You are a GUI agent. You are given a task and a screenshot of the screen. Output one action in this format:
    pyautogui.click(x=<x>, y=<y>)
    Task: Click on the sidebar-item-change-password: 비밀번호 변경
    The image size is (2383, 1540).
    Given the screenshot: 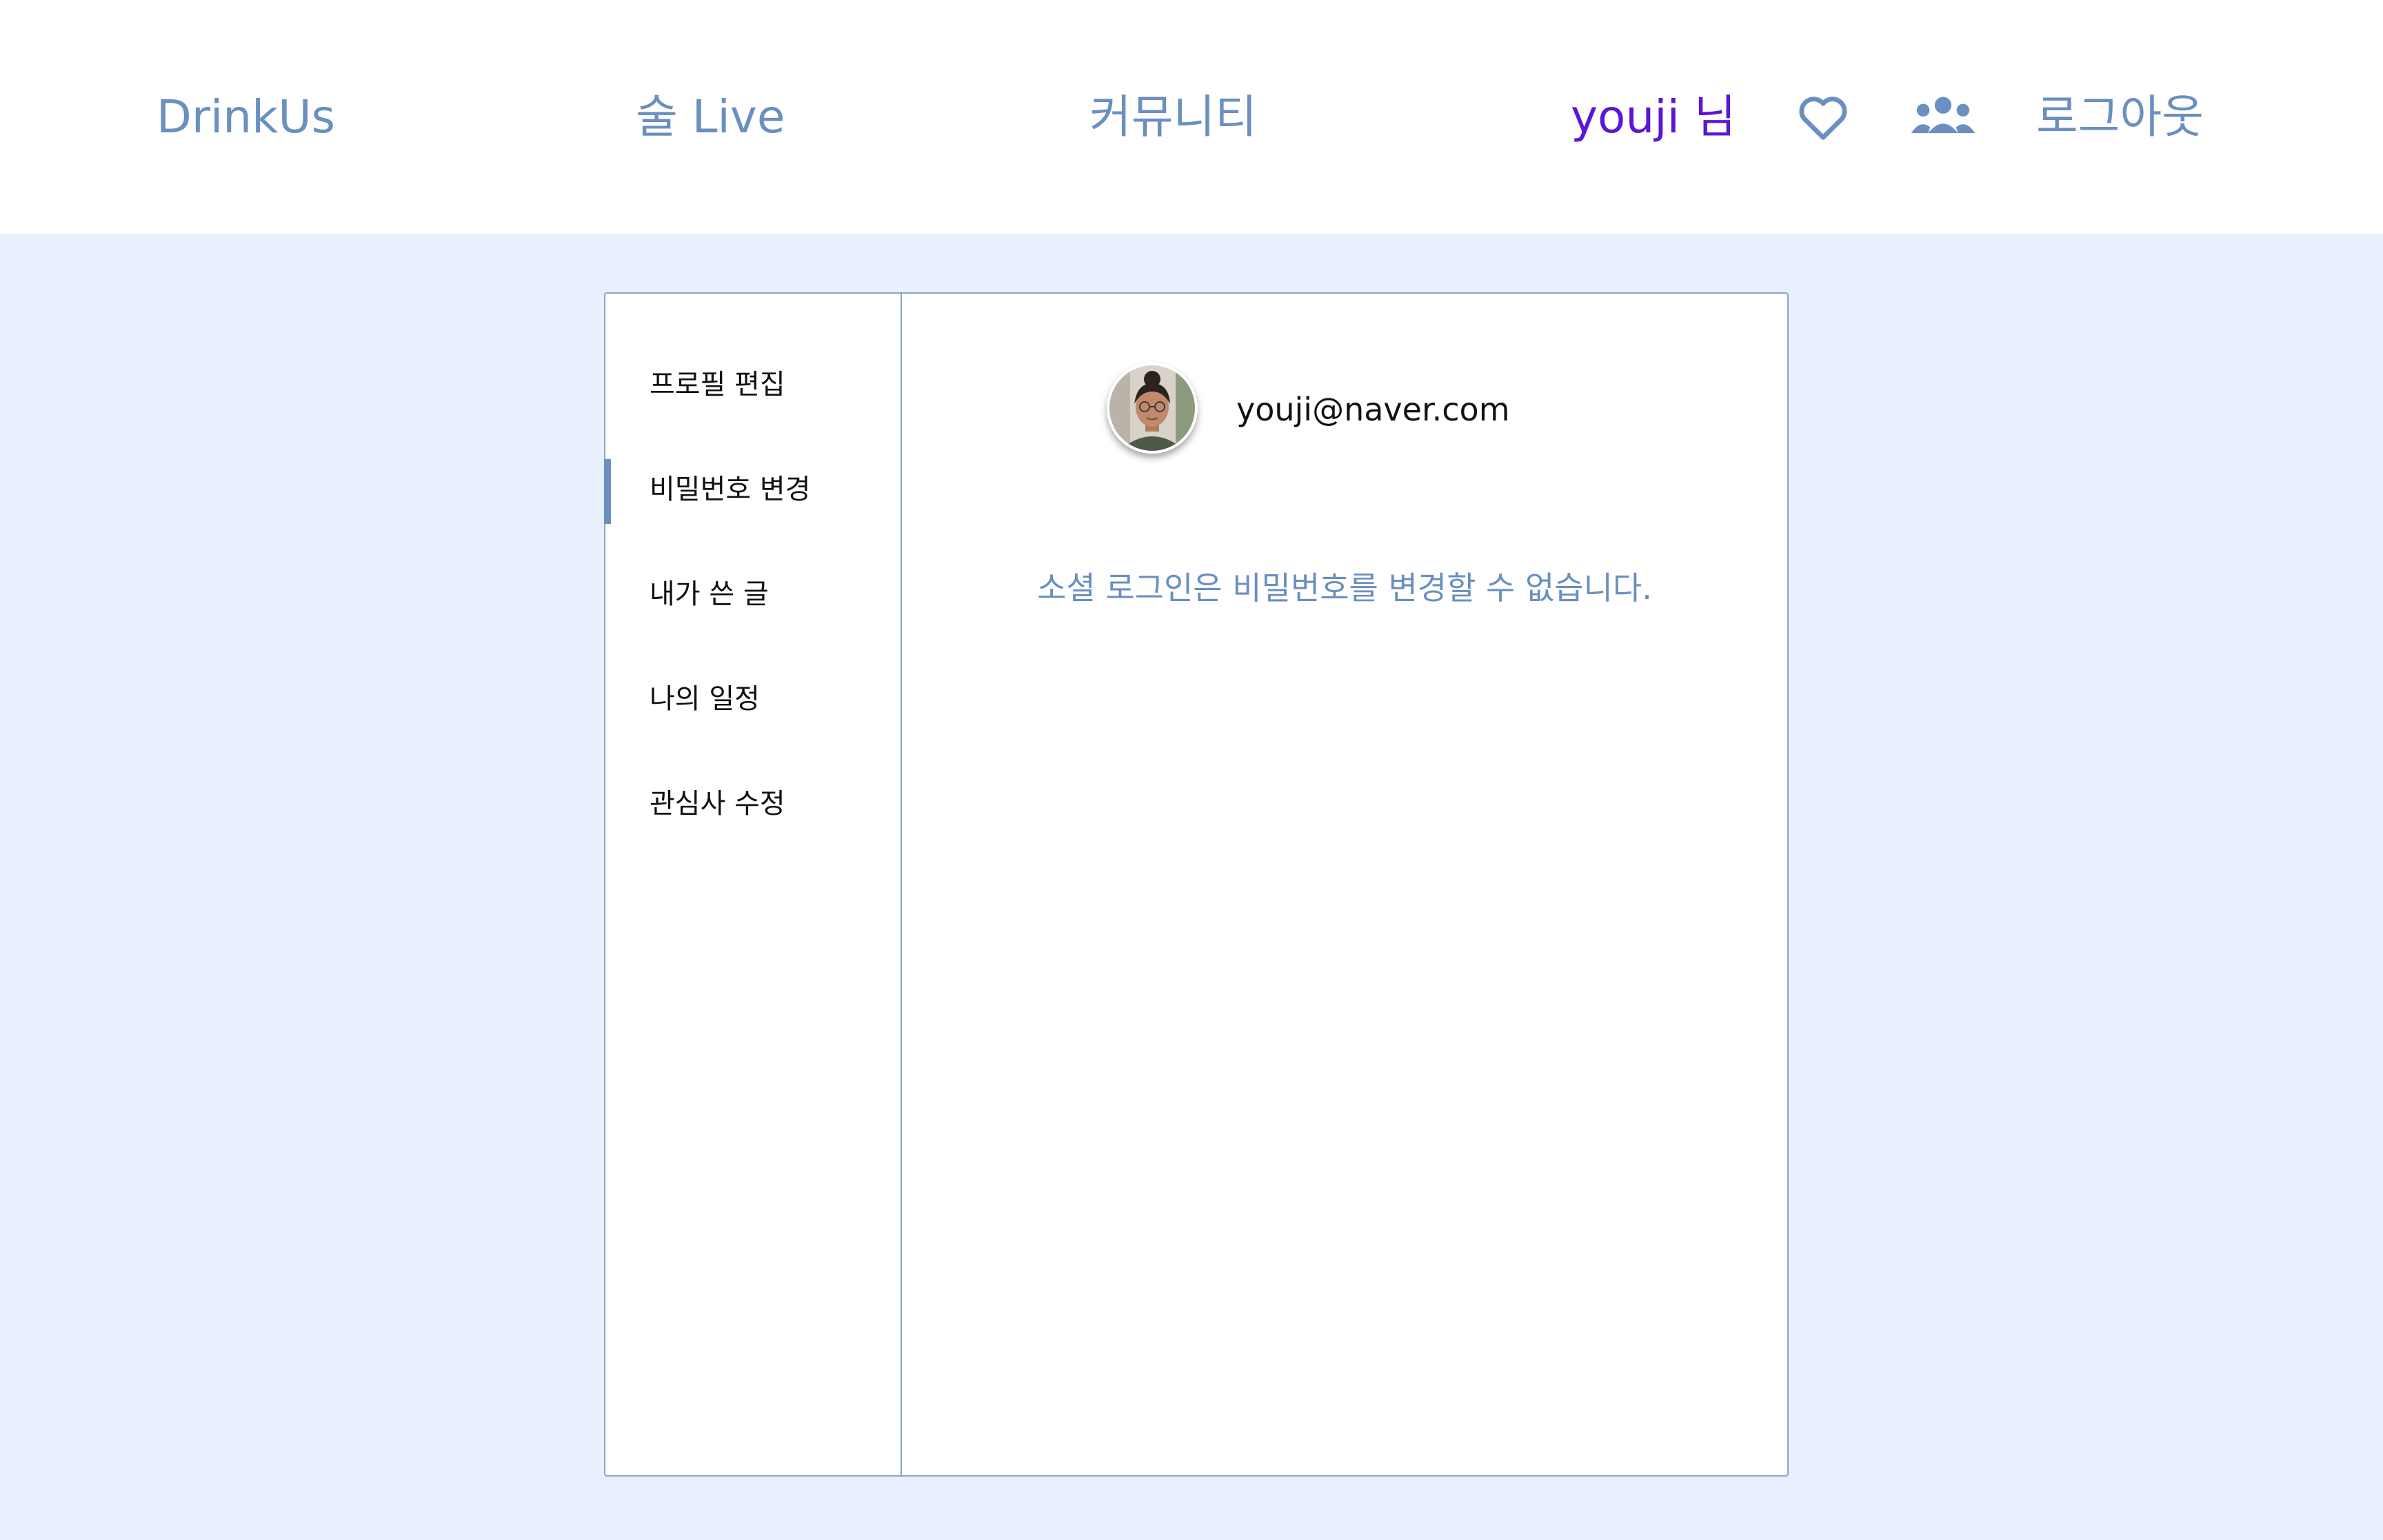 What is the action you would take?
    pyautogui.click(x=730, y=490)
    